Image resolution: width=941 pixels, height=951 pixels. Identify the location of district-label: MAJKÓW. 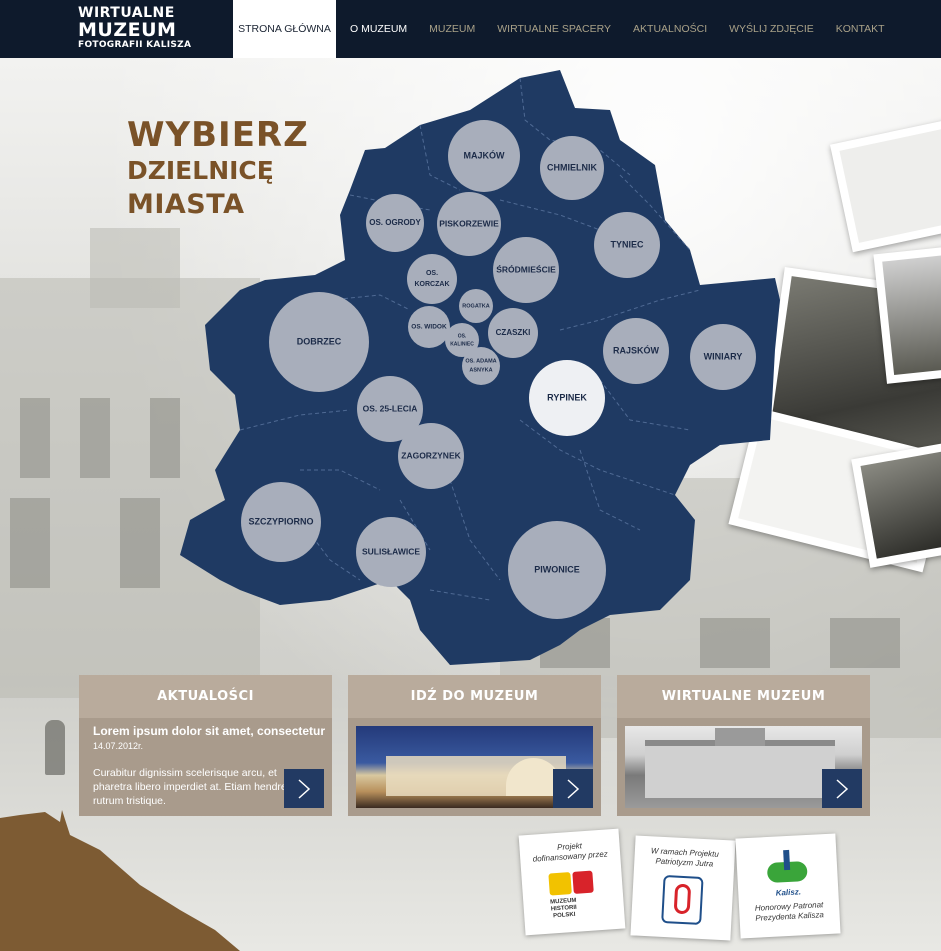
(485, 154).